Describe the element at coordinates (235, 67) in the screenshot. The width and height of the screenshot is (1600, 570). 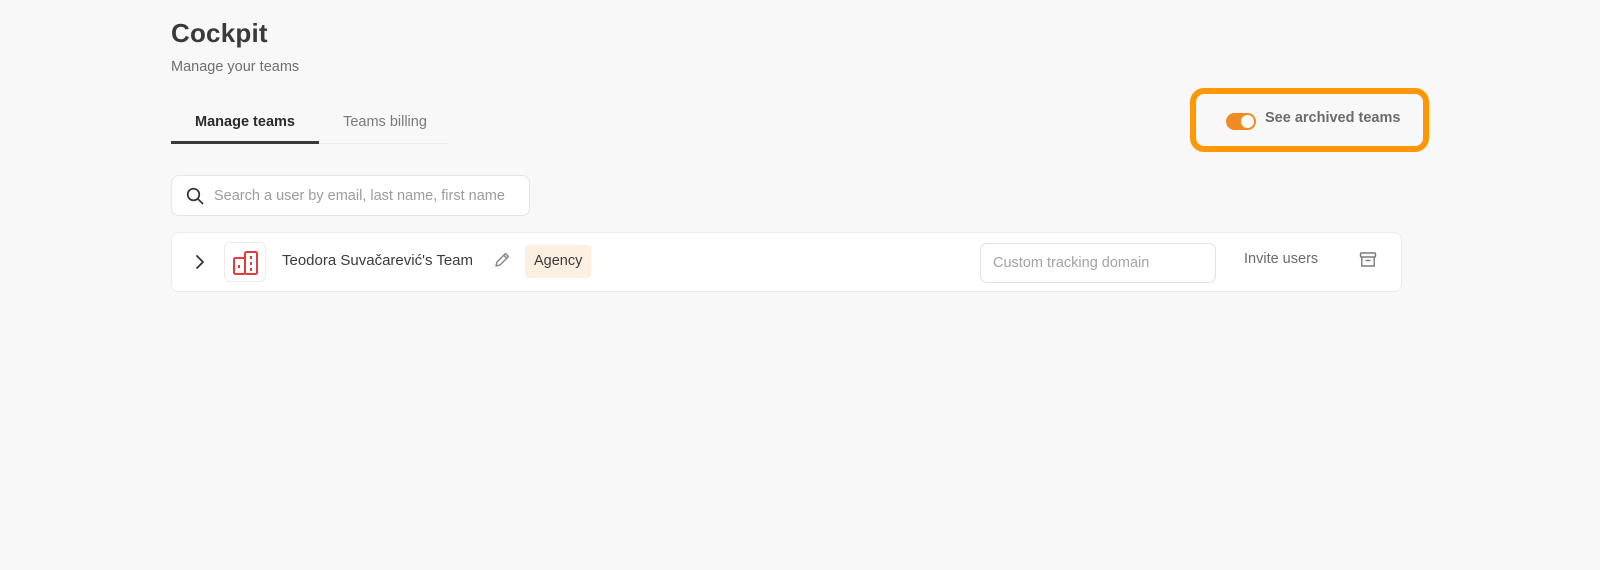
I see `page-subtitle: Manage your teams` at that location.